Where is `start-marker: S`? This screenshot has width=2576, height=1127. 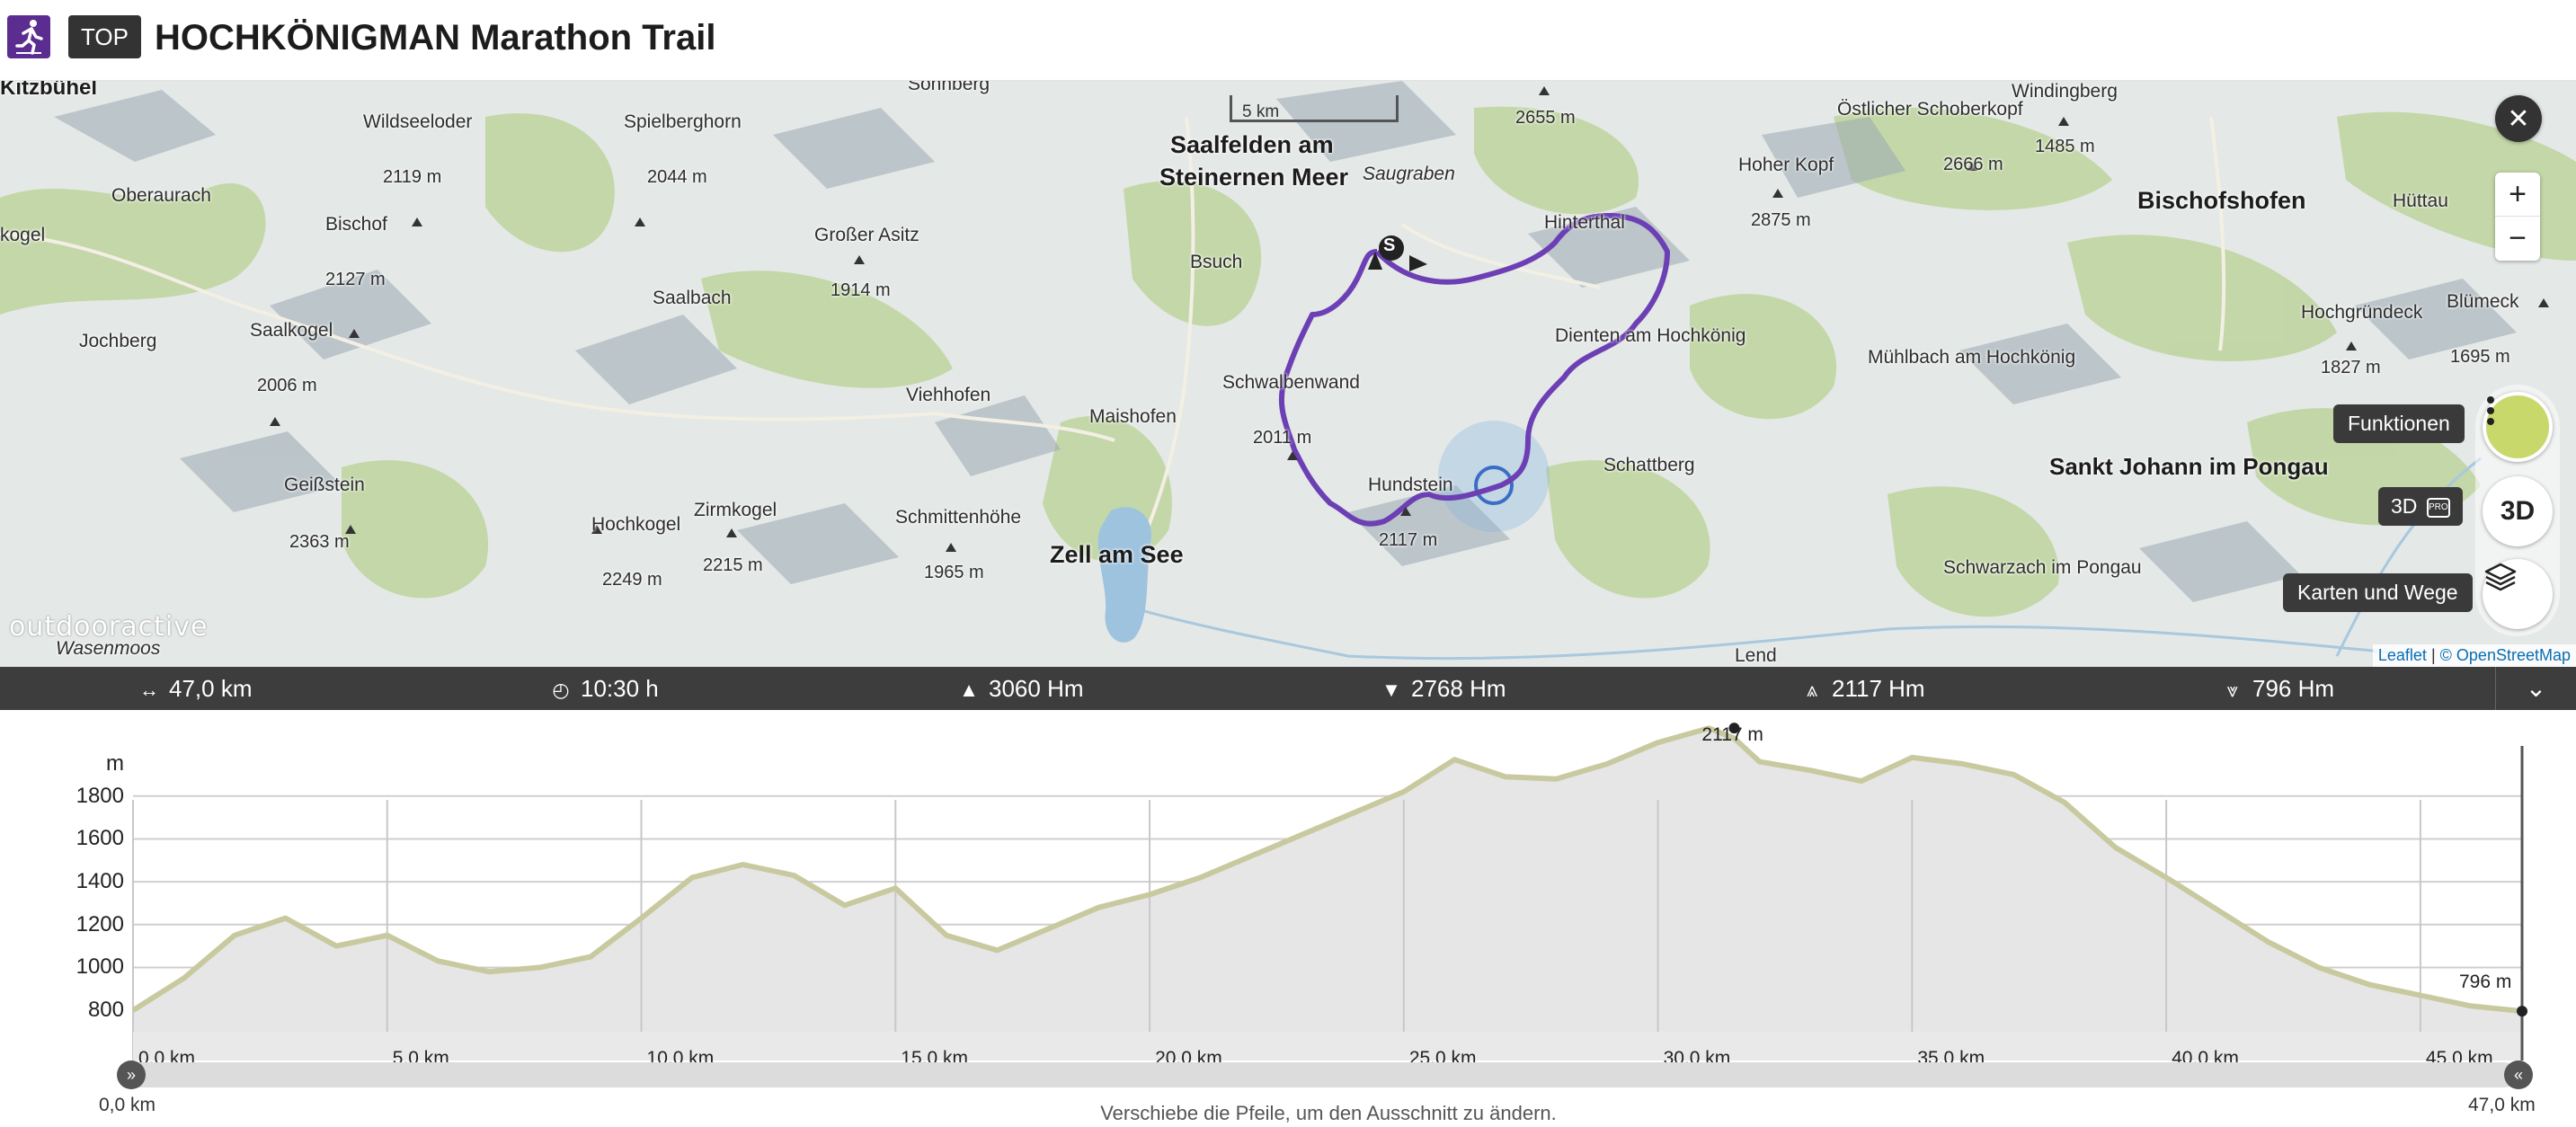
start-marker: S is located at coordinates (1389, 246).